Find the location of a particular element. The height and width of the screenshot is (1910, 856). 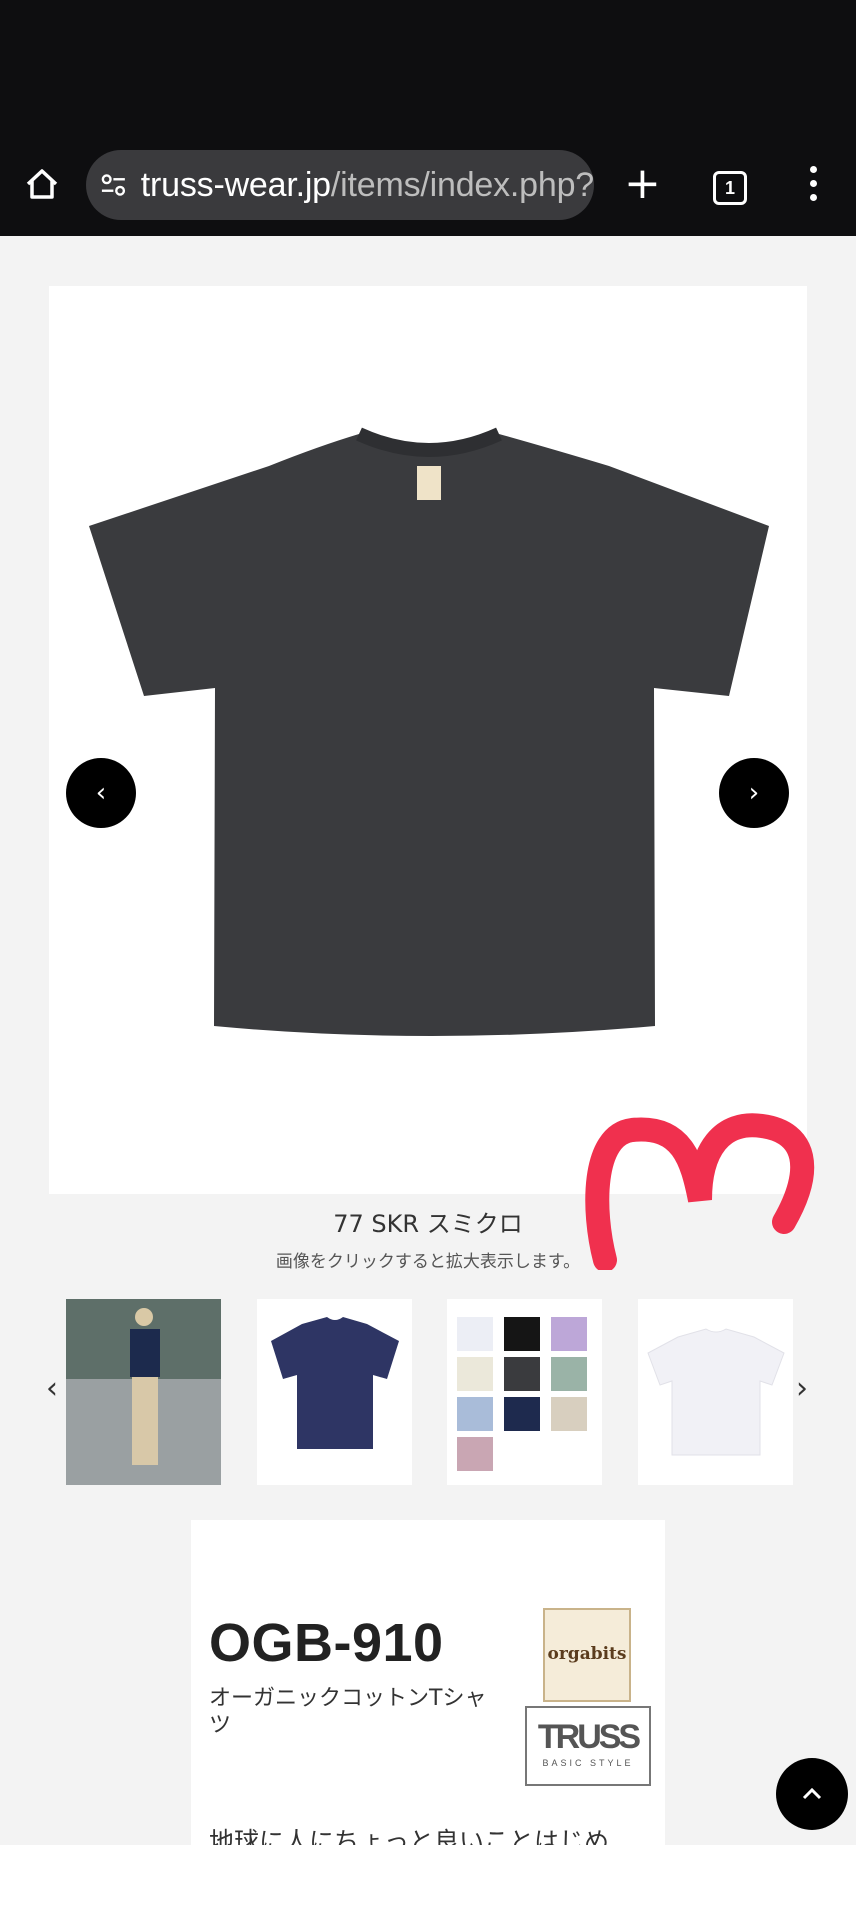

home-icon is located at coordinates (42, 184).